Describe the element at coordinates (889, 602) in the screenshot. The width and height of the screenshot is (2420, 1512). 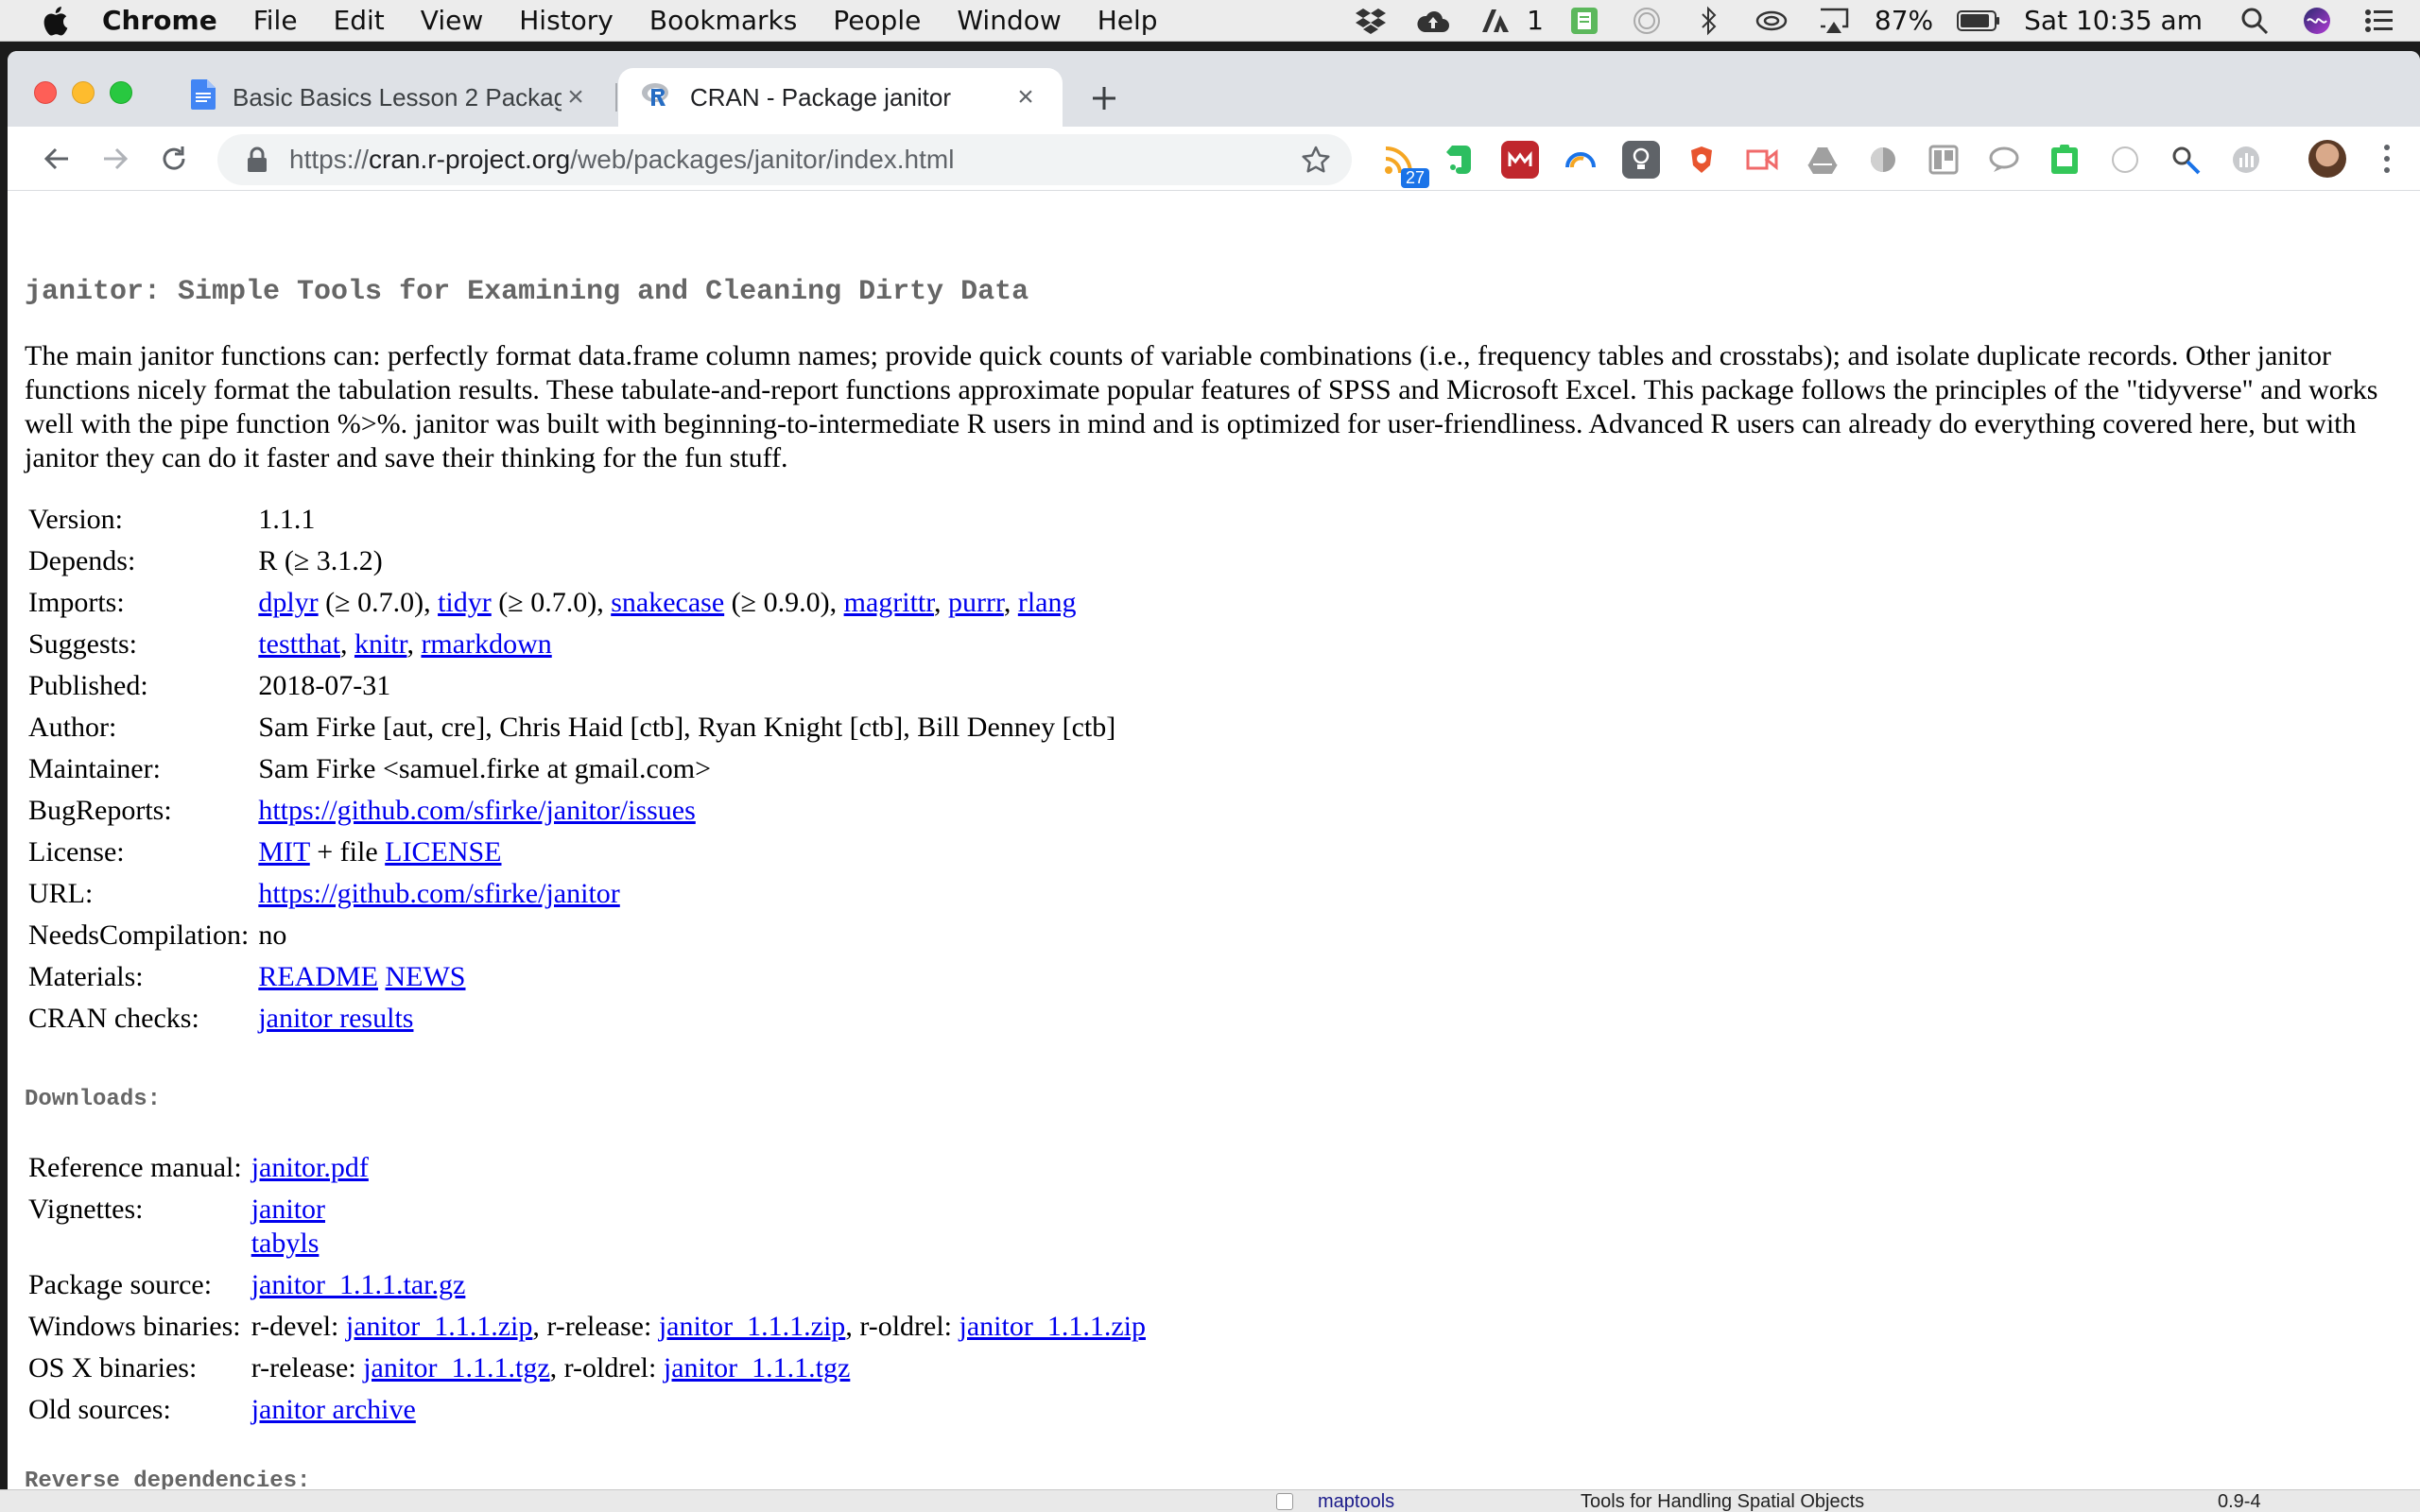
I see `import-link-magrittr: magrittr` at that location.